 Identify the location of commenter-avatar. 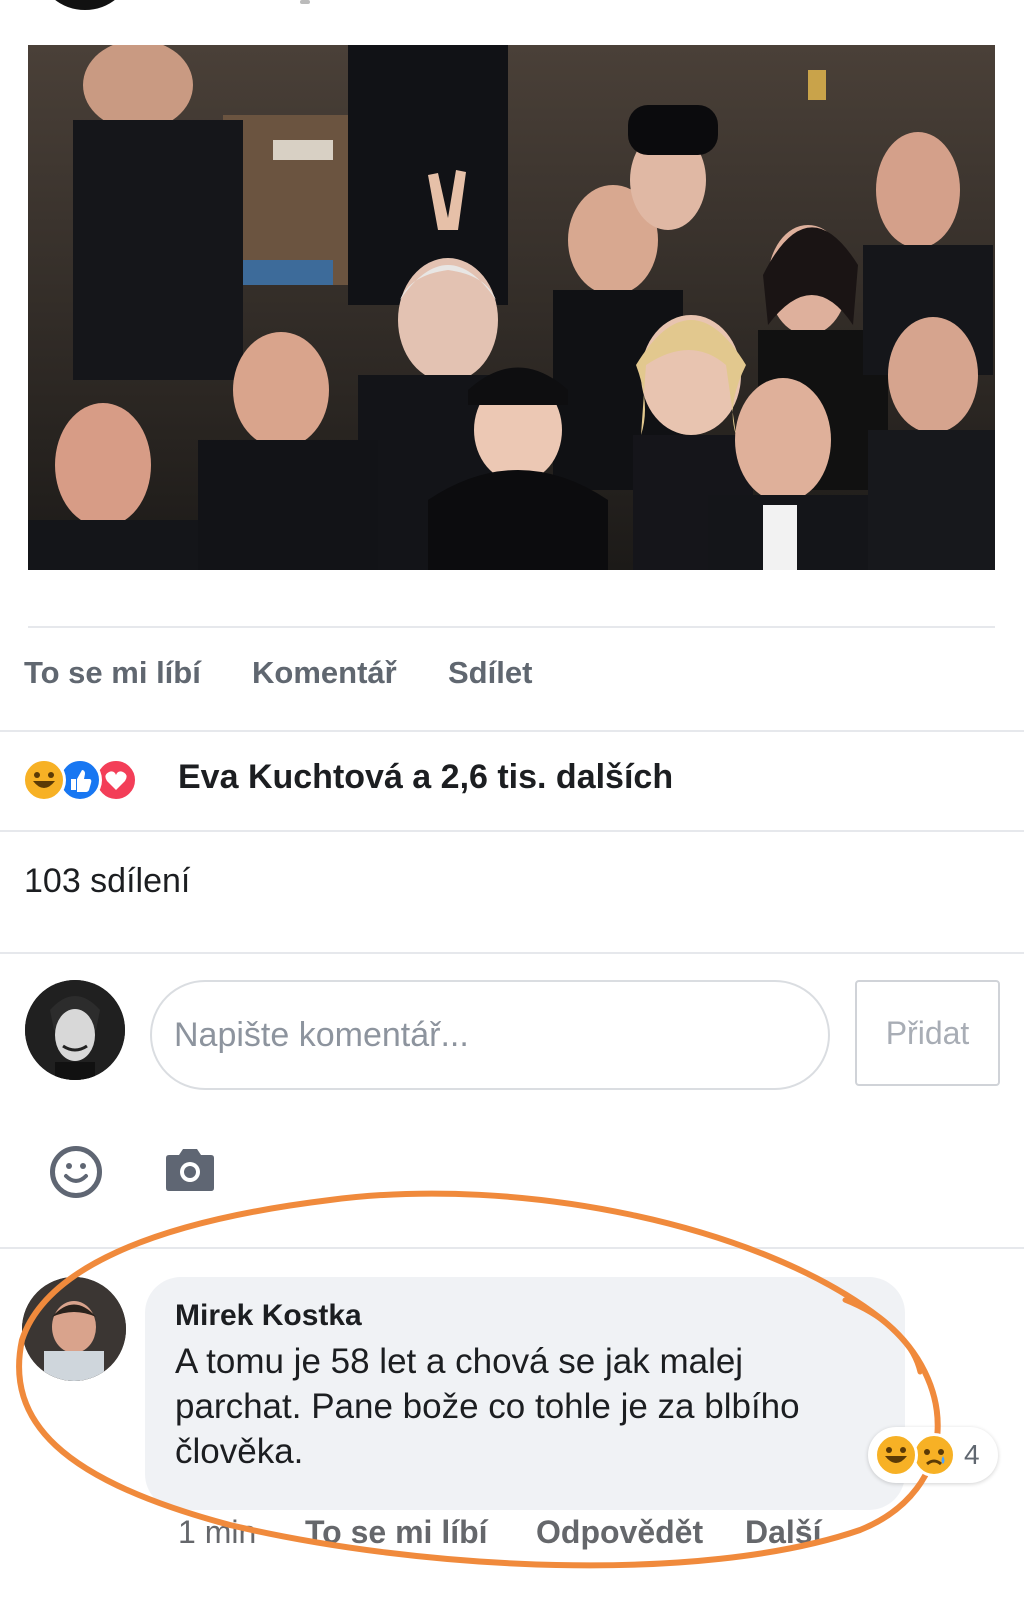
(74, 1329).